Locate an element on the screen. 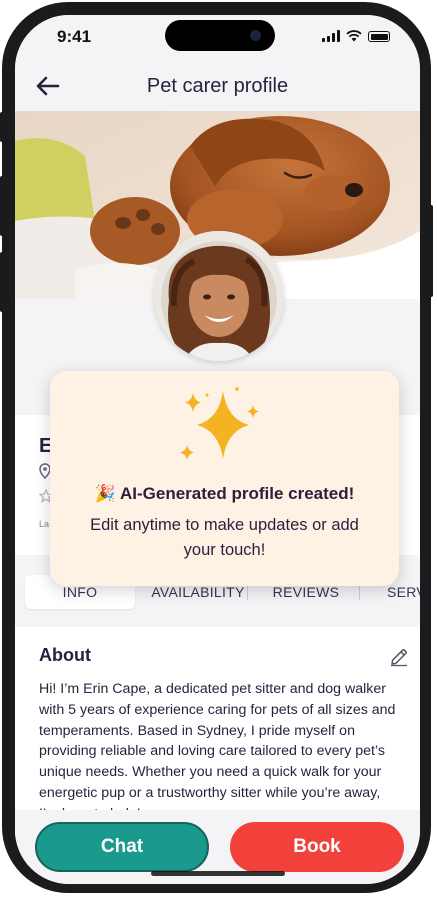 This screenshot has height=897, width=437. dynamic-island is located at coordinates (220, 35).